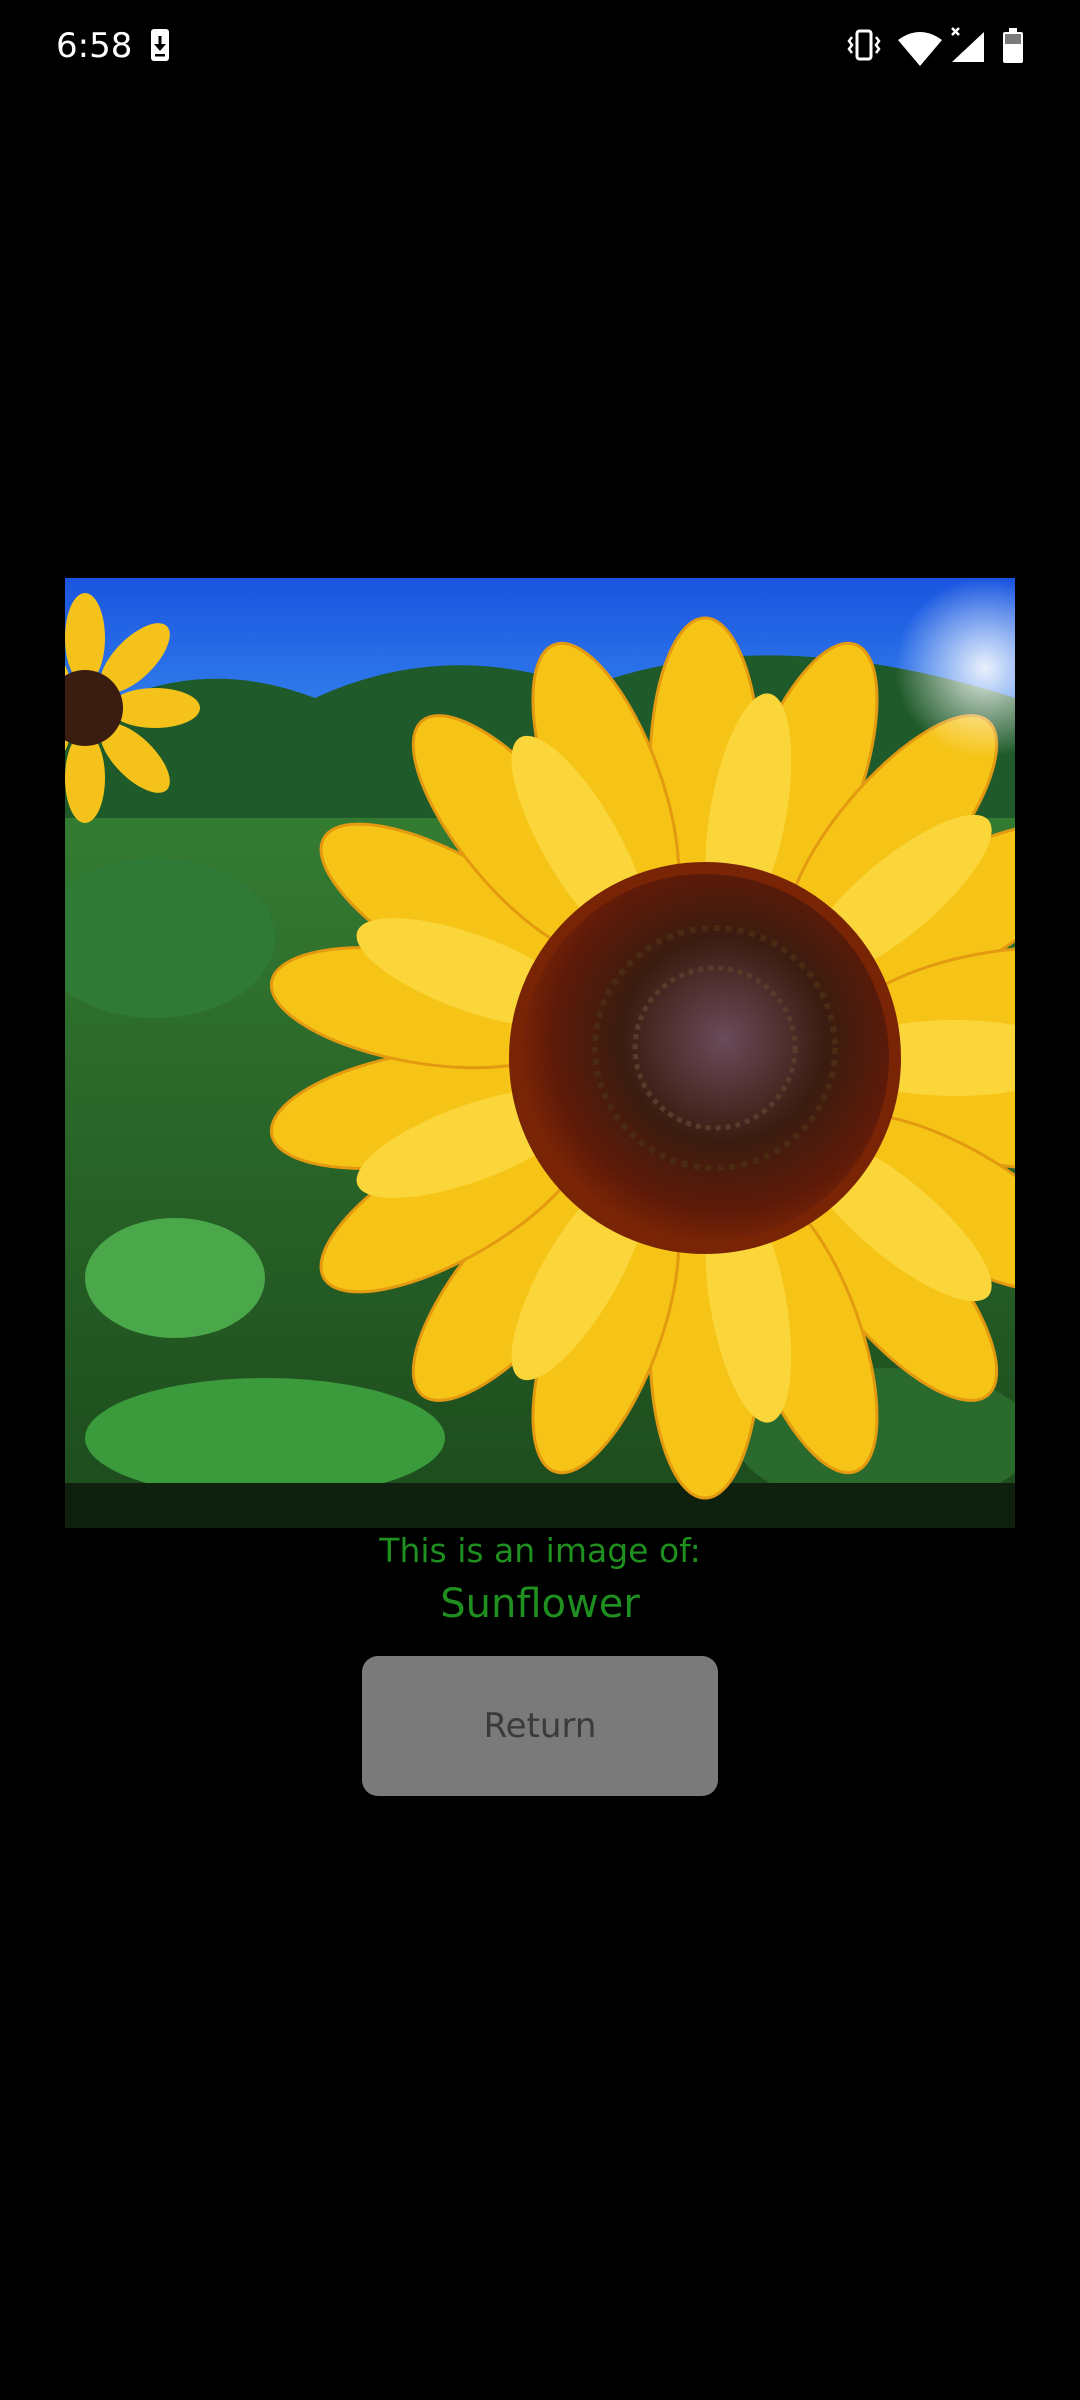  I want to click on classification-result: Sunflower, so click(540, 1604).